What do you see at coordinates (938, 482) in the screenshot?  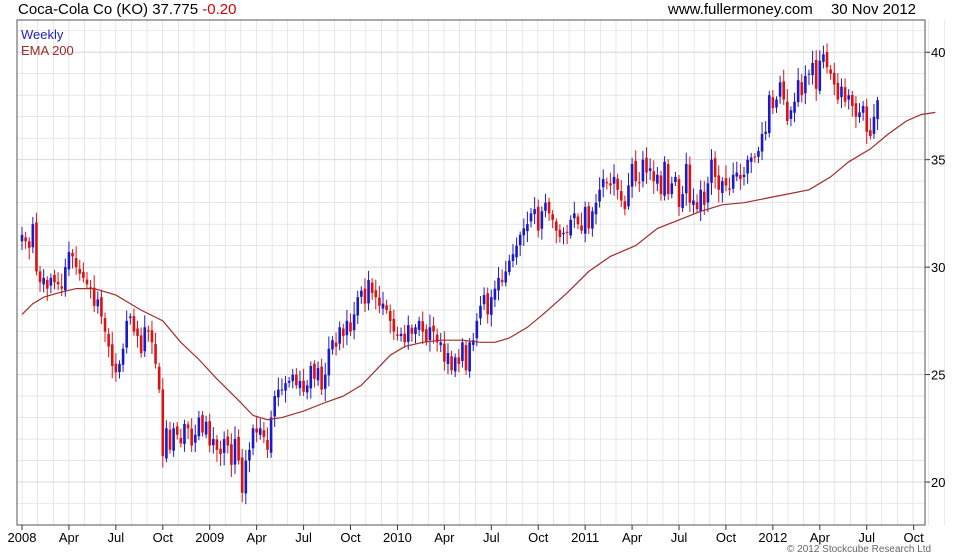 I see `y-tick-label: 20` at bounding box center [938, 482].